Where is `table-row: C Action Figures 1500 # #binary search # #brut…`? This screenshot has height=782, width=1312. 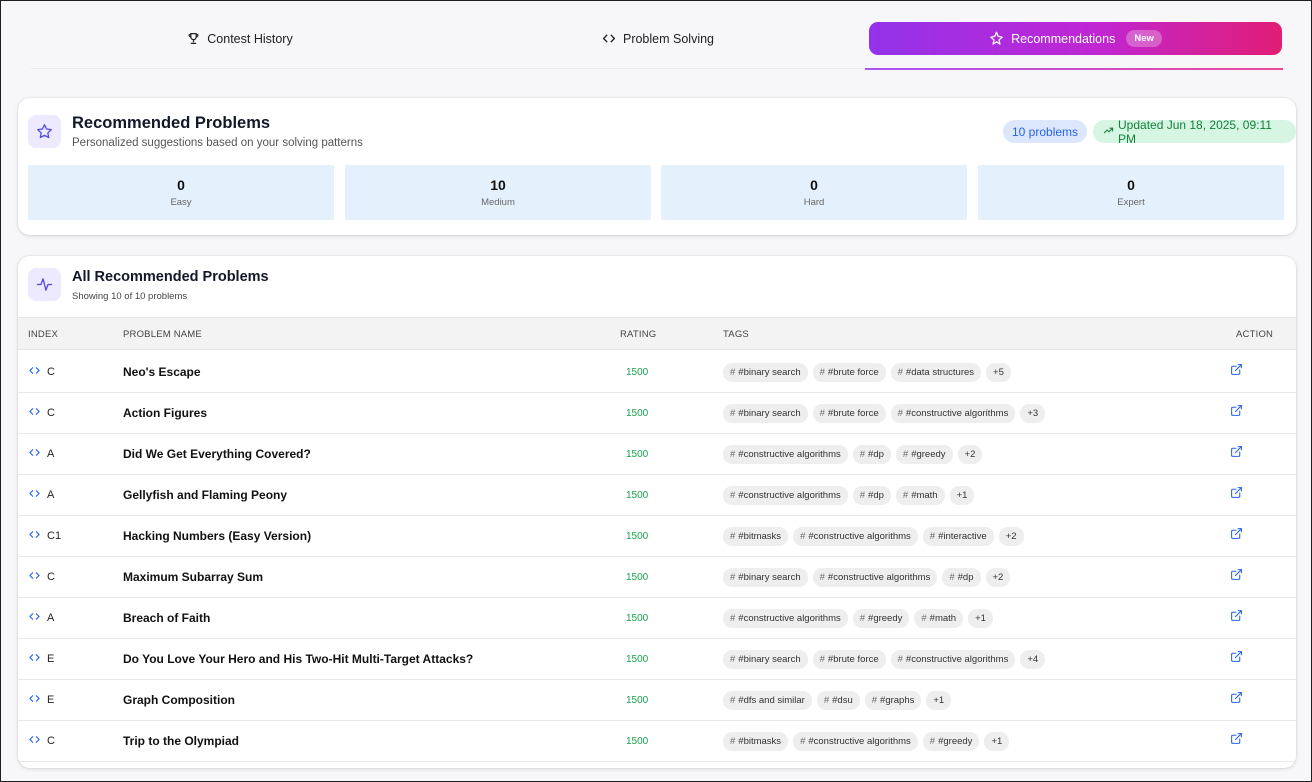 table-row: C Action Figures 1500 # #binary search # #brut… is located at coordinates (657, 413).